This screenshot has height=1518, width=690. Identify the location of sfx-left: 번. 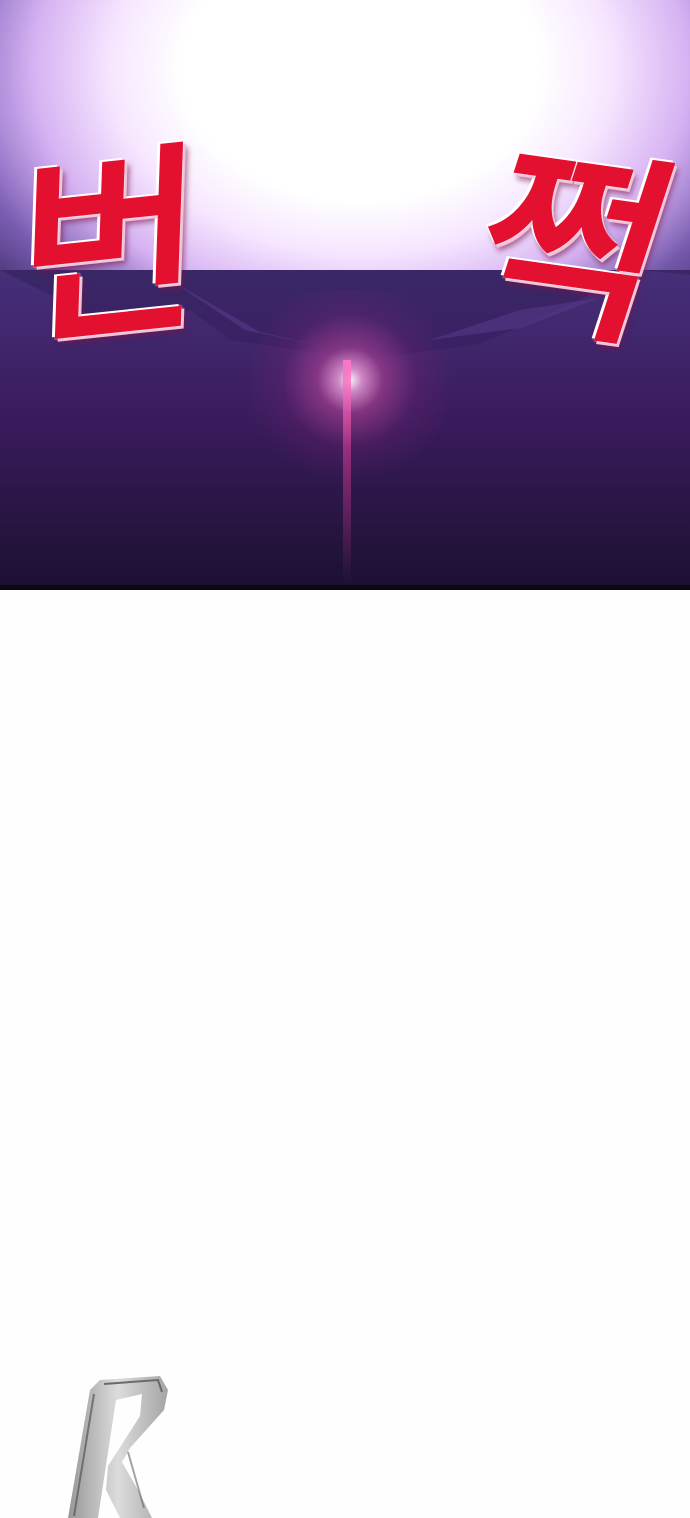
(110, 249).